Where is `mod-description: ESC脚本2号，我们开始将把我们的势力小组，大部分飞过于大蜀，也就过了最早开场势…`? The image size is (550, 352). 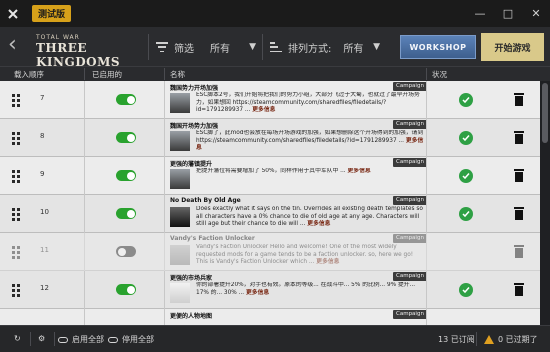
mod-description: ESC脚本2号，我们开始将把我们的势力小组，大部分飞过于大蜀，也就过了最早开场势… is located at coordinates (308, 102).